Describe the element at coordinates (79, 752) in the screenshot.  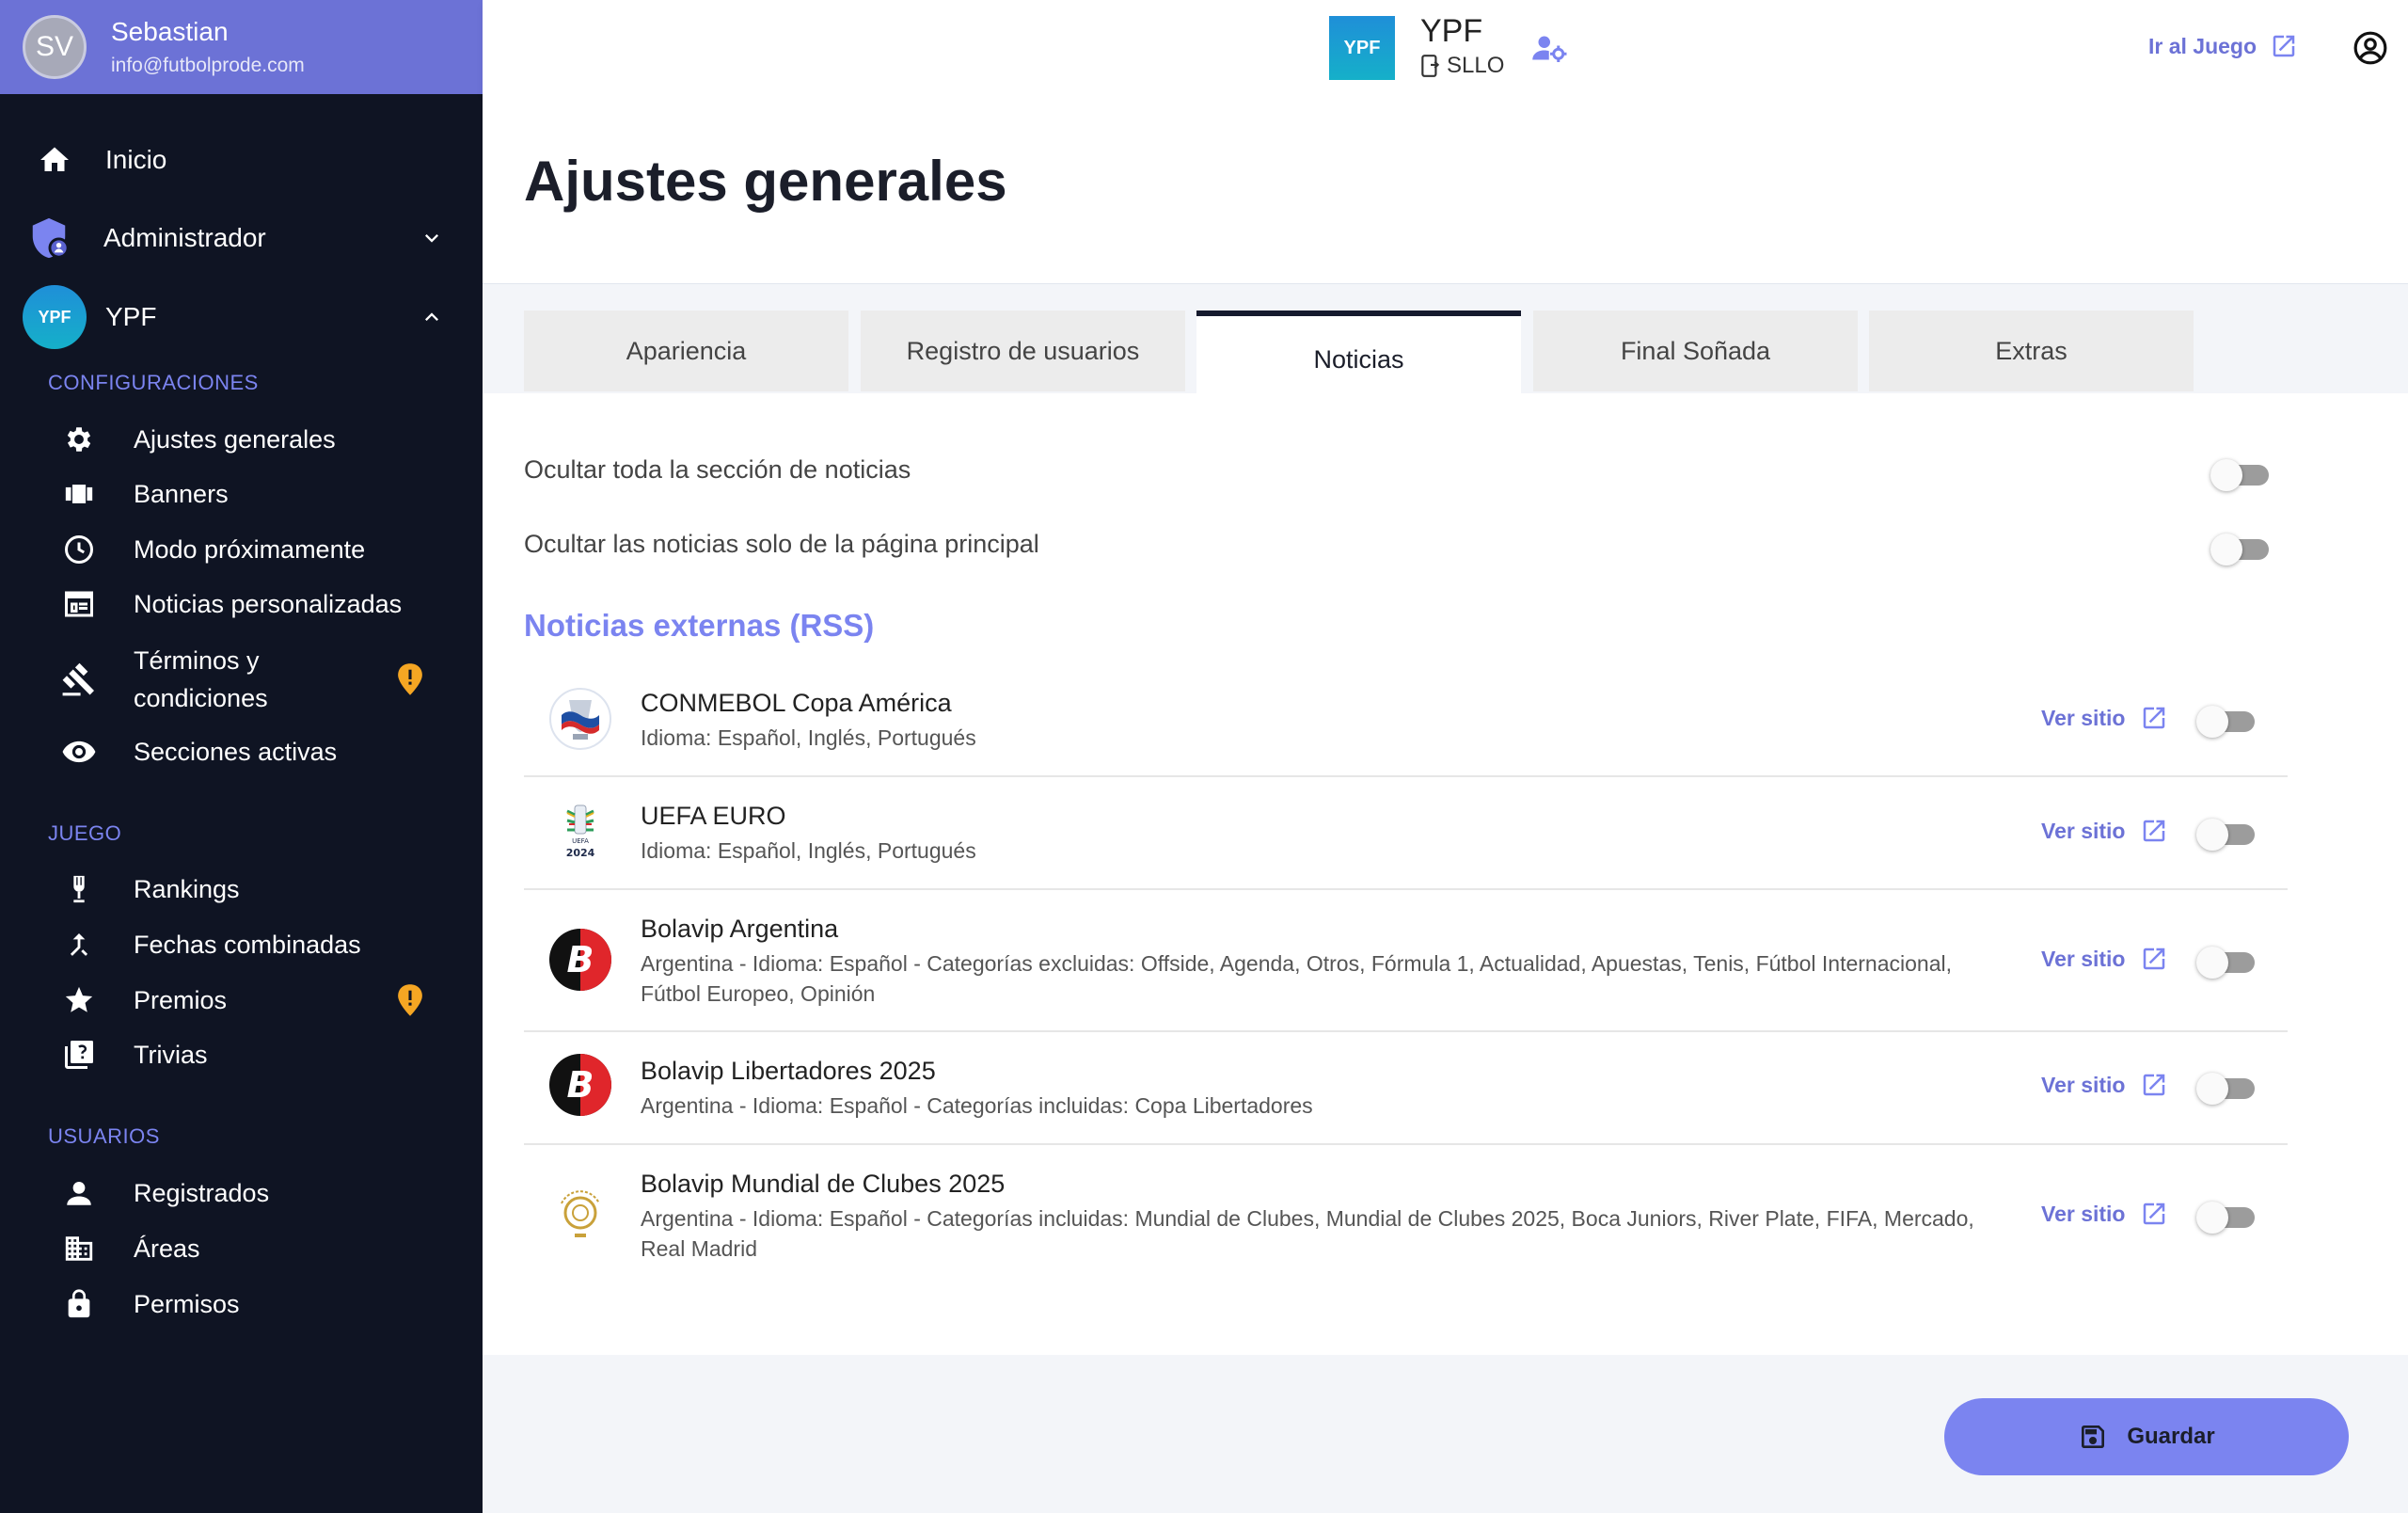
I see `eye-icon` at that location.